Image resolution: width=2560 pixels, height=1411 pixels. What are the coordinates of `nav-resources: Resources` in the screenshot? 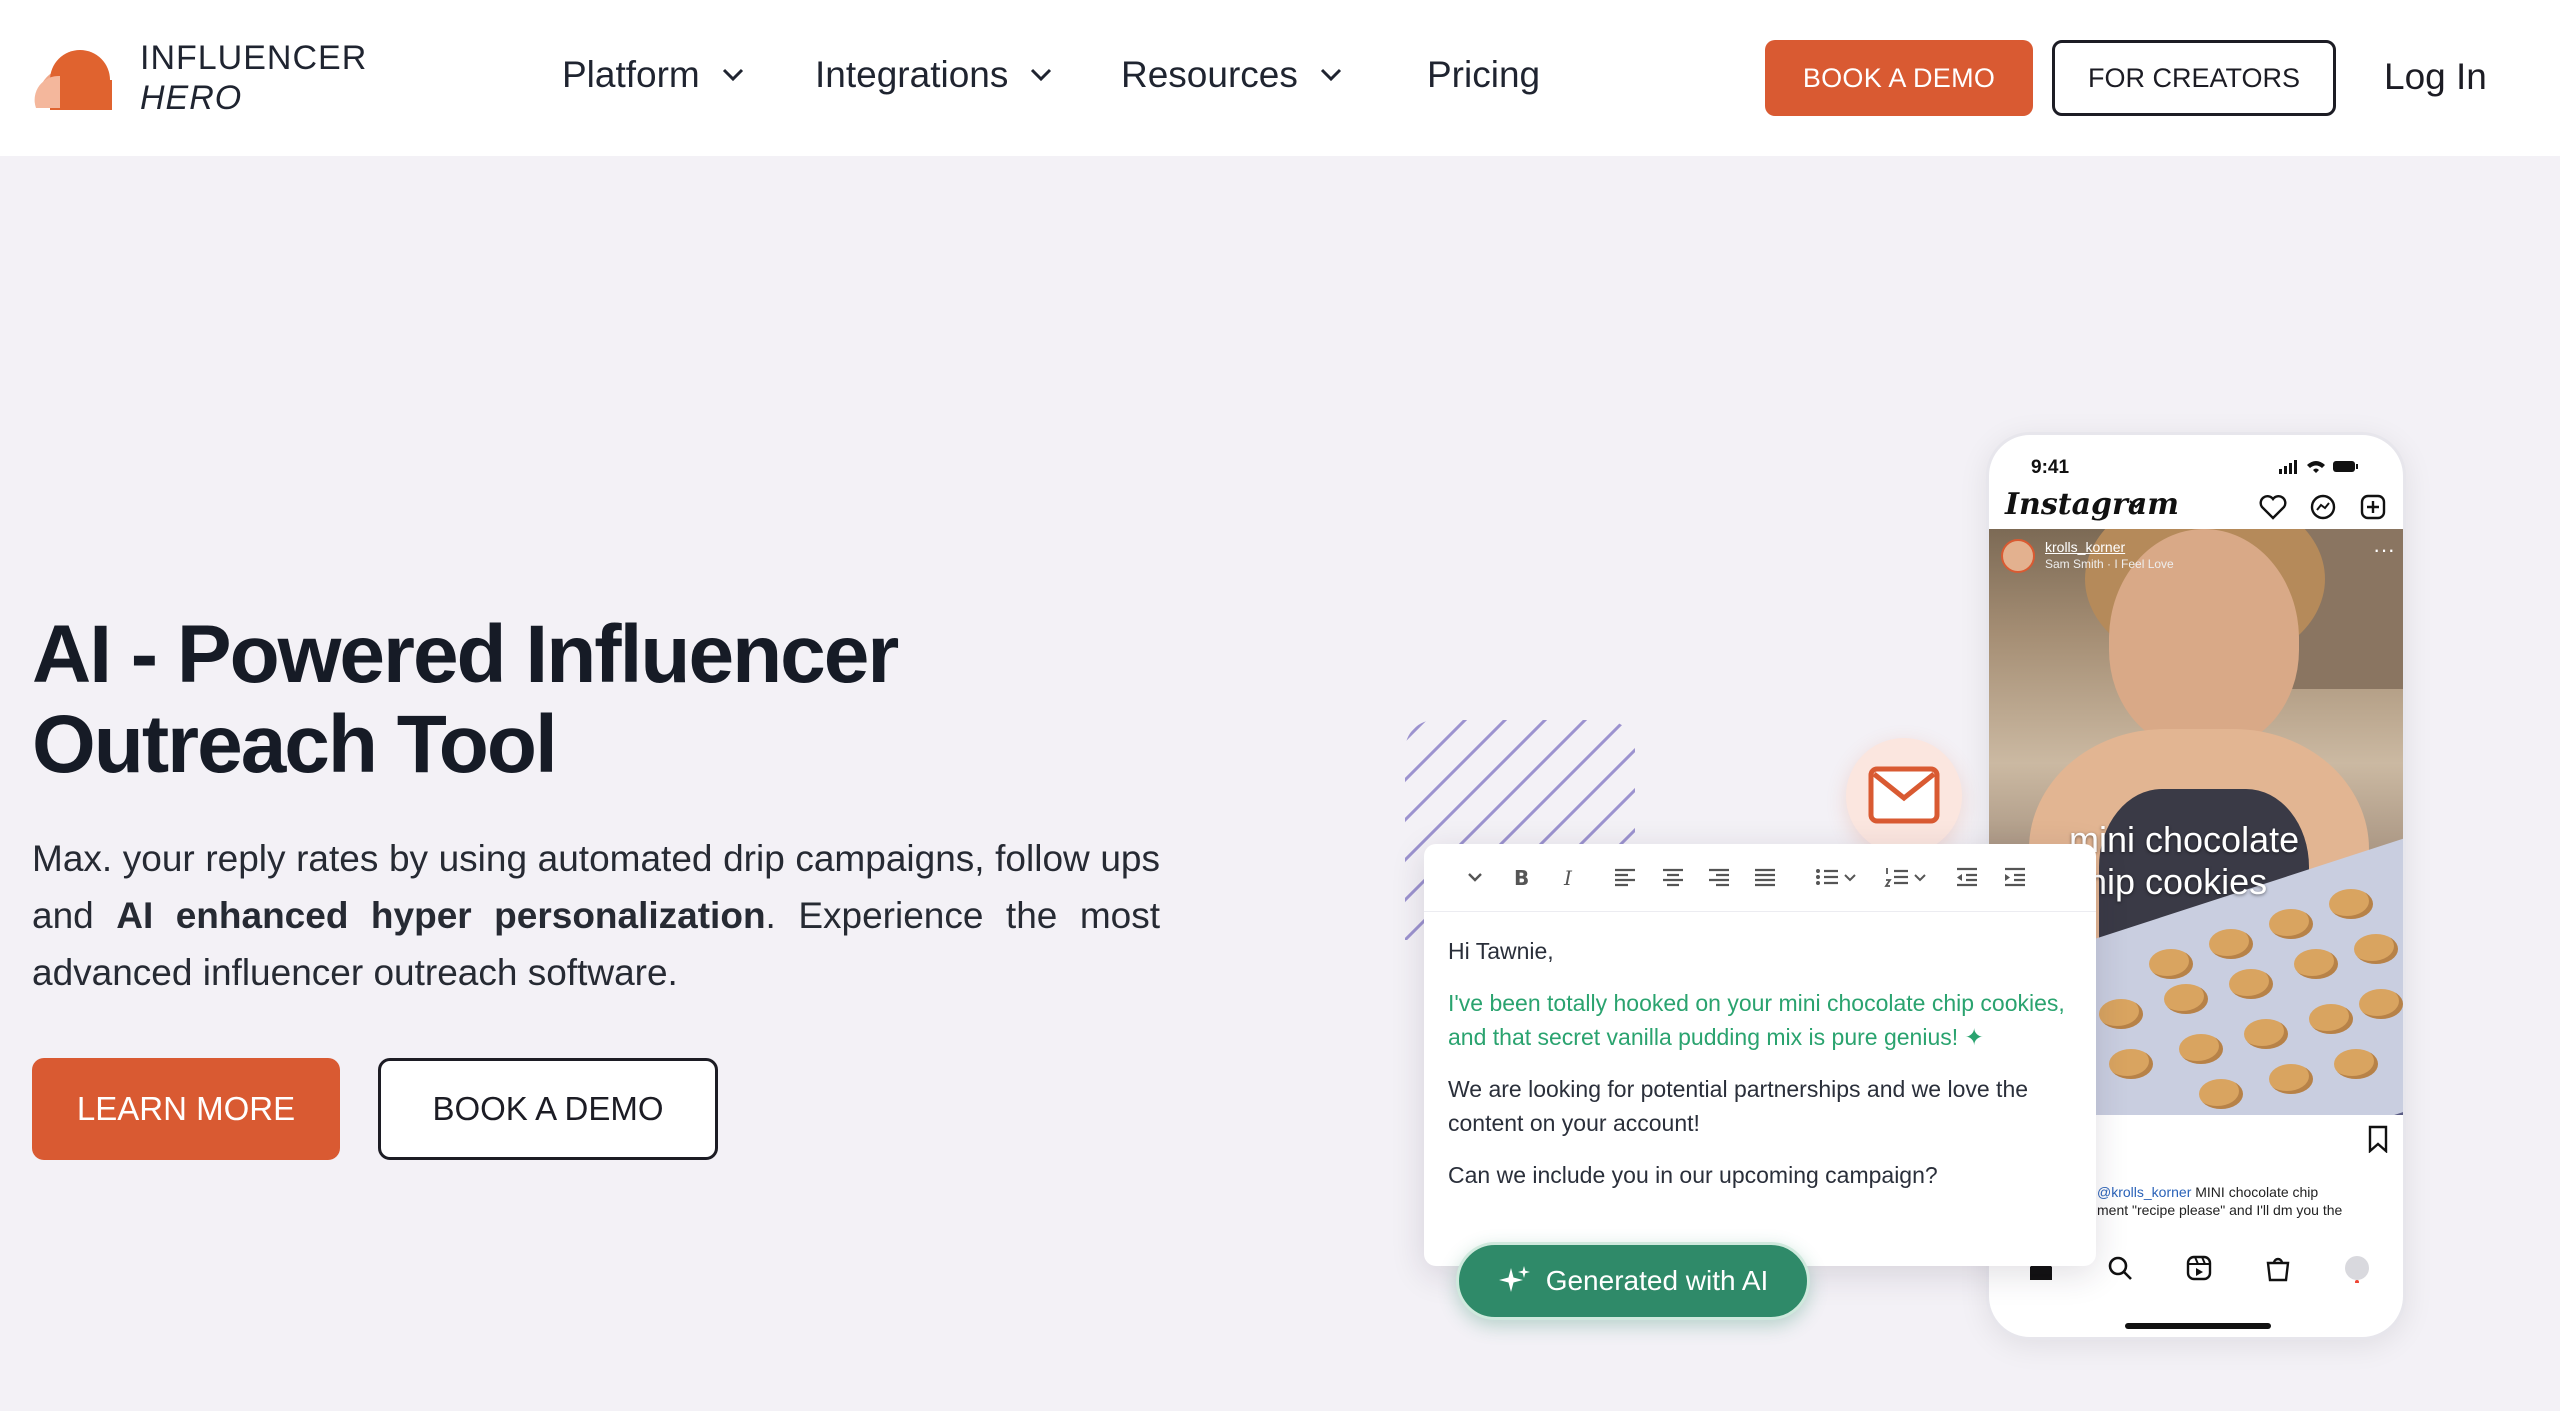 It's located at (1231, 75).